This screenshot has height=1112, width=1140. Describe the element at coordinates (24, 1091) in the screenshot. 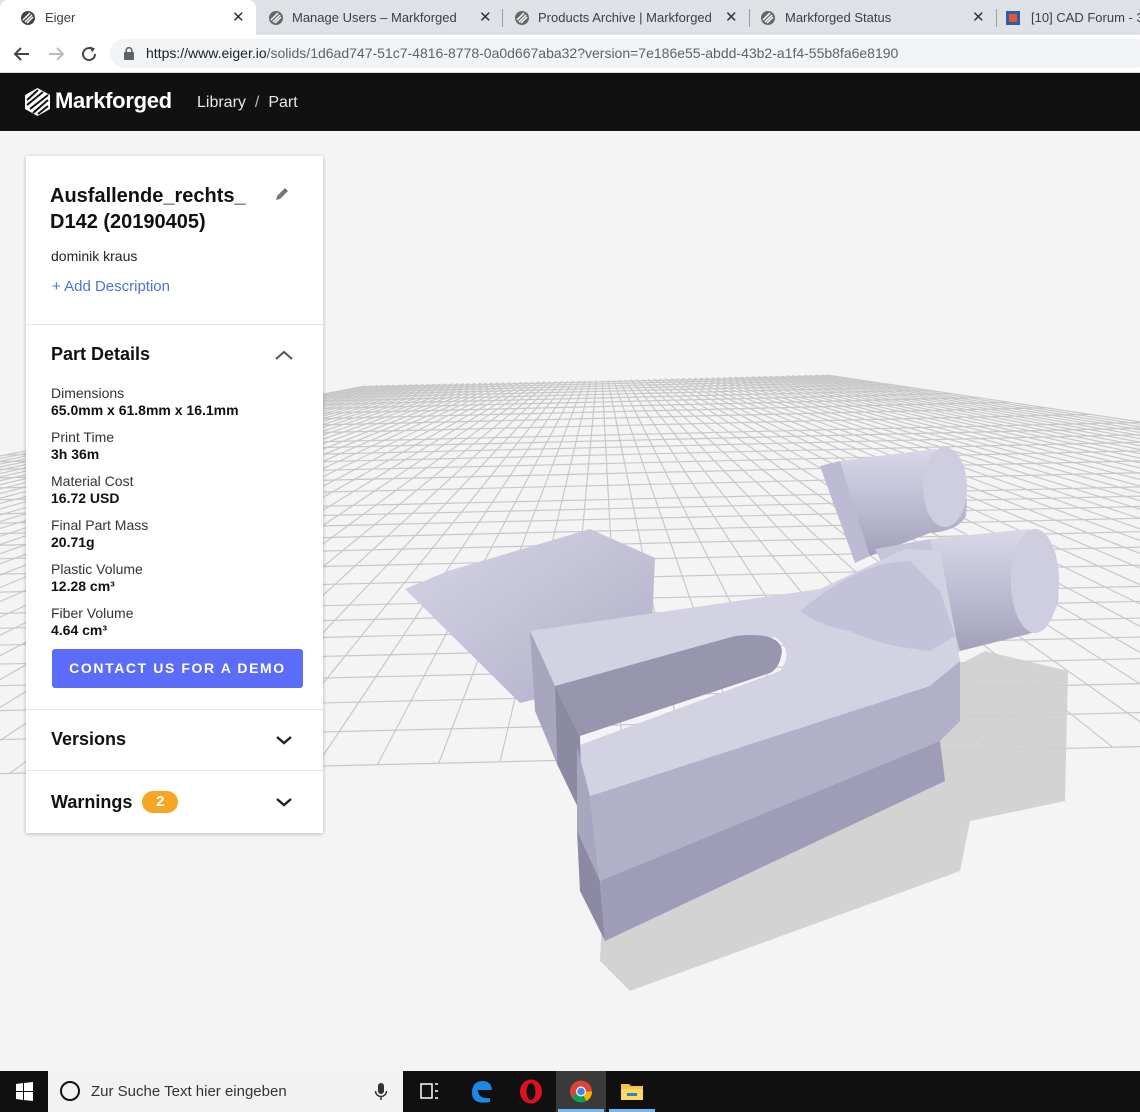

I see `windows-start-icon` at that location.